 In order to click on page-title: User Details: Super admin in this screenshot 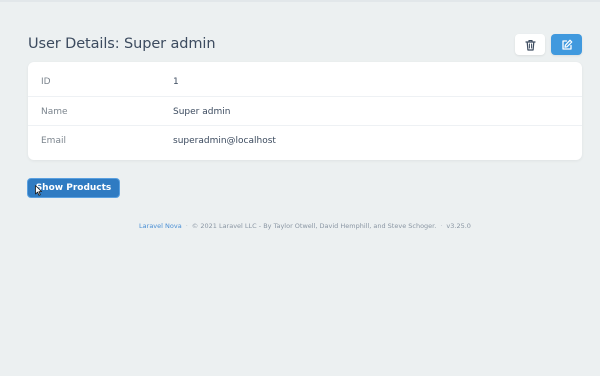, I will do `click(122, 44)`.